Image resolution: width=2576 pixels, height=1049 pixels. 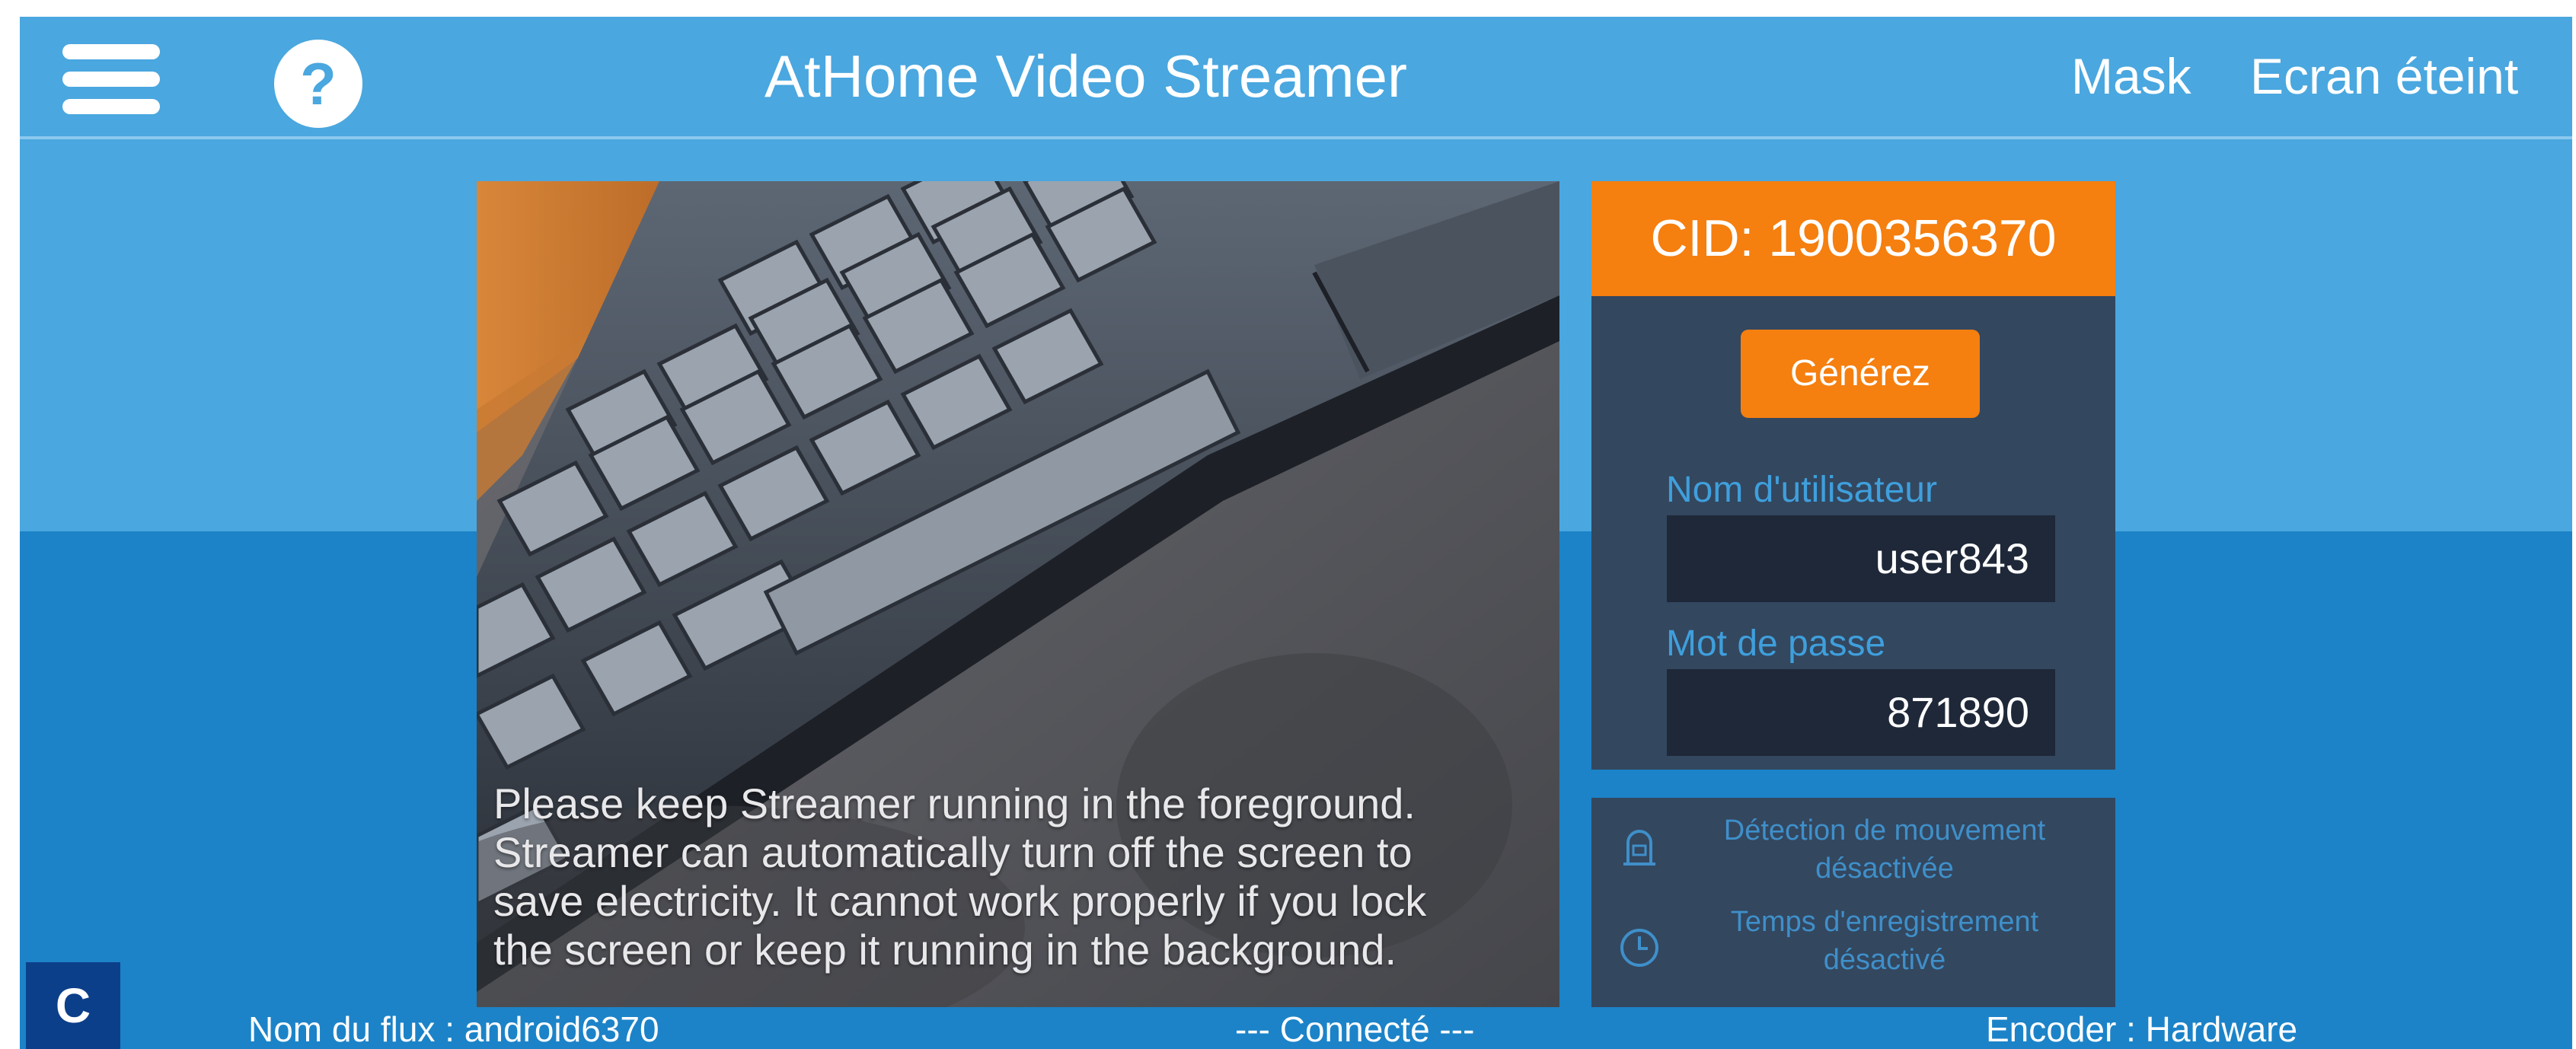 I want to click on recording-time-status: Temps d'enregistrement désactivé, so click(x=1853, y=942).